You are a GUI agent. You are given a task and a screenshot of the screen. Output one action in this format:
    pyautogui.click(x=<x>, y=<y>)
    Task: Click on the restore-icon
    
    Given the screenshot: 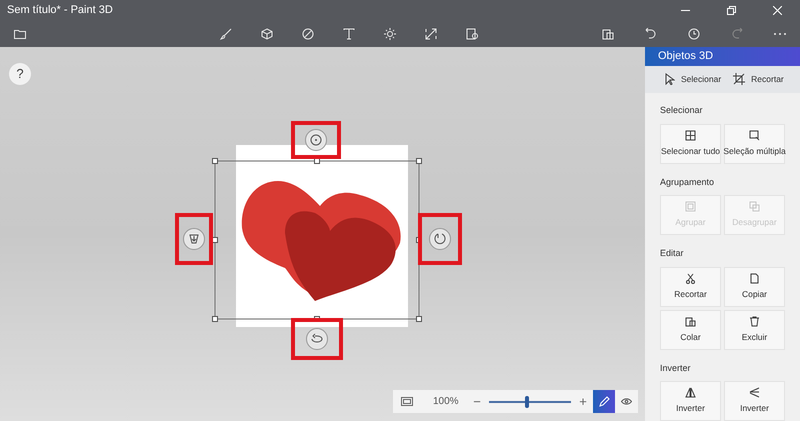 What is the action you would take?
    pyautogui.click(x=731, y=10)
    